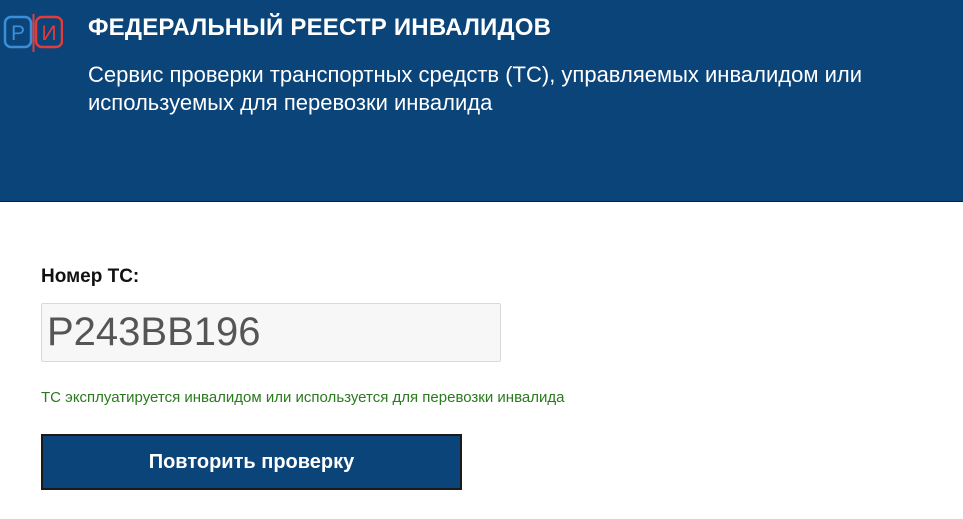 This screenshot has width=963, height=519. Describe the element at coordinates (48, 33) in the screenshot. I see `svg-text: И` at that location.